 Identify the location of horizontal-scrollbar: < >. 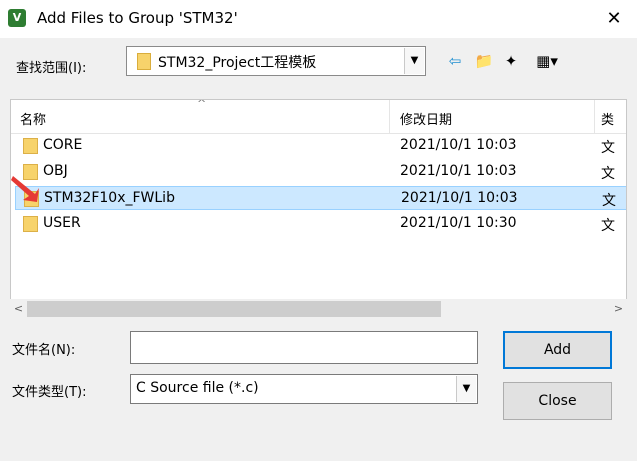
(318, 309).